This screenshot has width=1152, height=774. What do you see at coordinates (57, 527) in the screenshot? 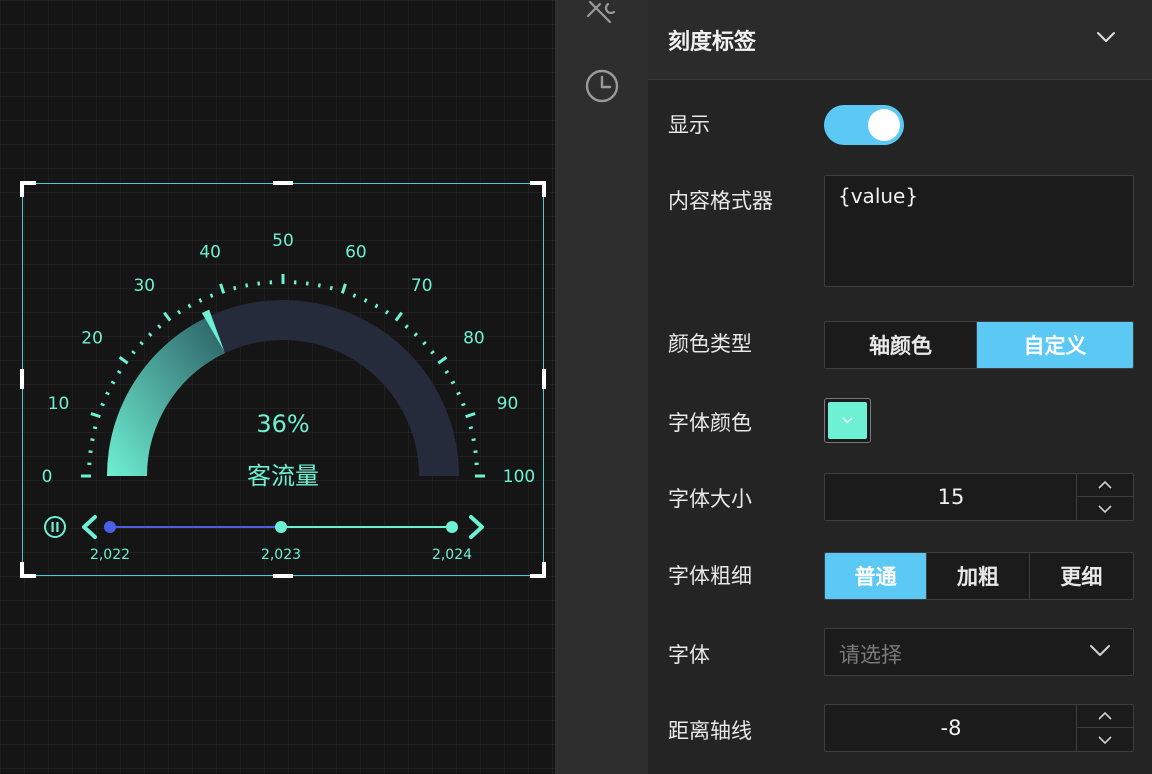
I see `pause-bar-right` at bounding box center [57, 527].